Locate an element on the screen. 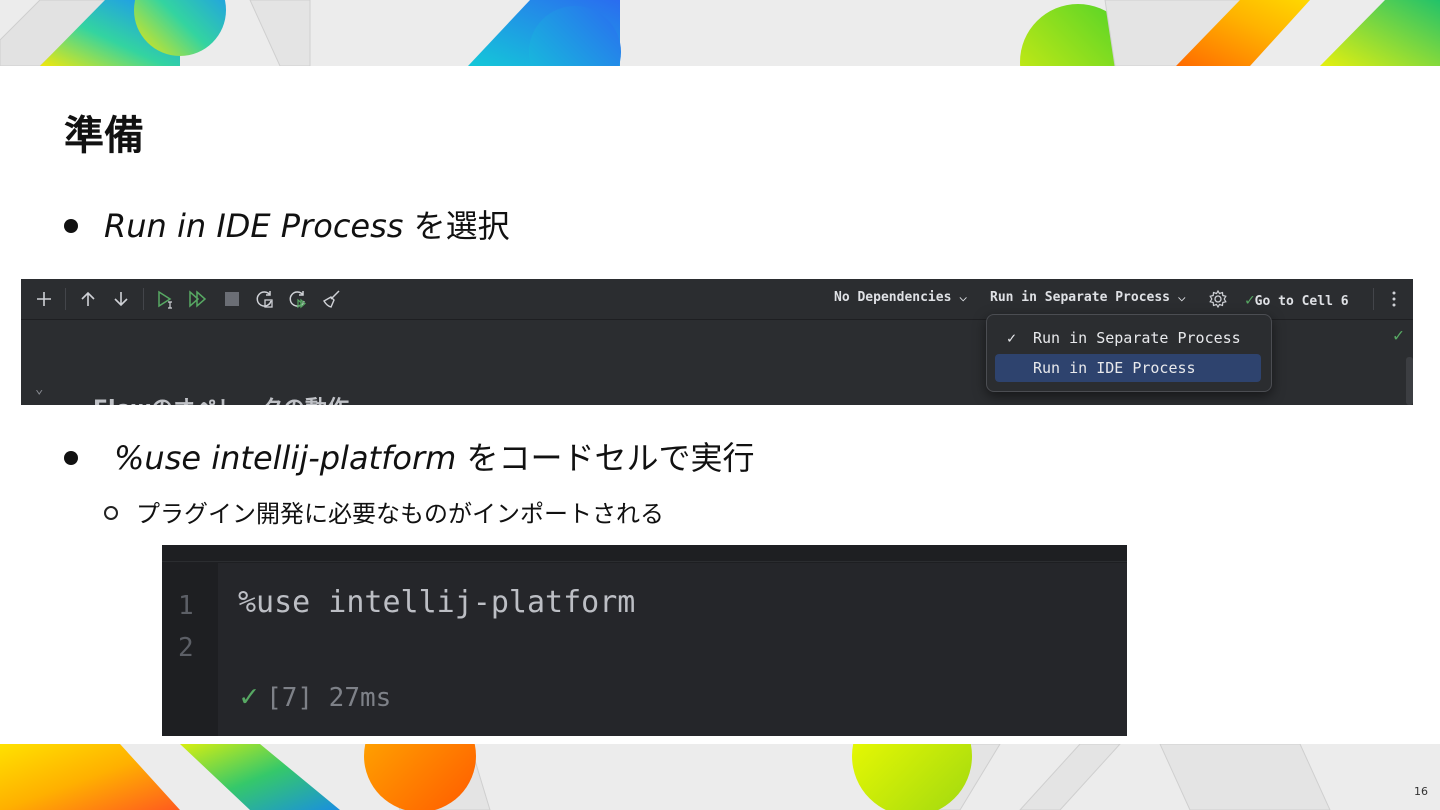 The height and width of the screenshot is (810, 1440). page-number: 16 is located at coordinates (1421, 791).